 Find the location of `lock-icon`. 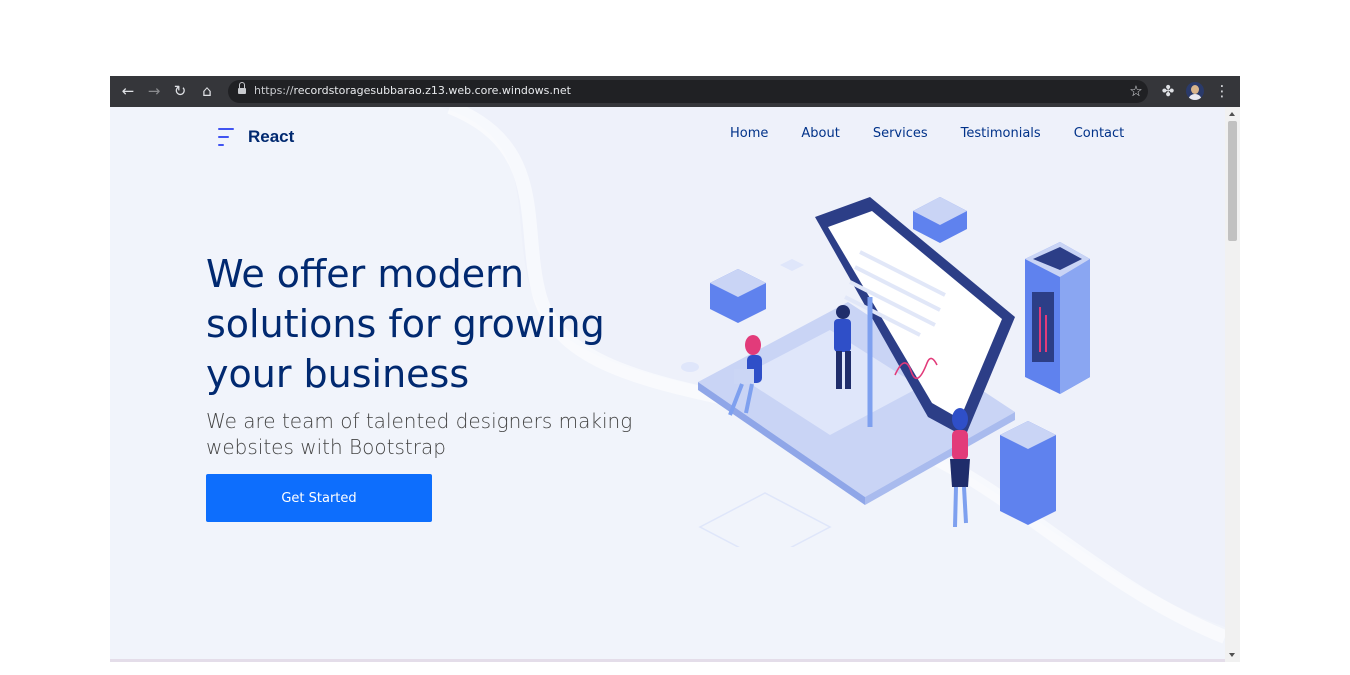

lock-icon is located at coordinates (242, 89).